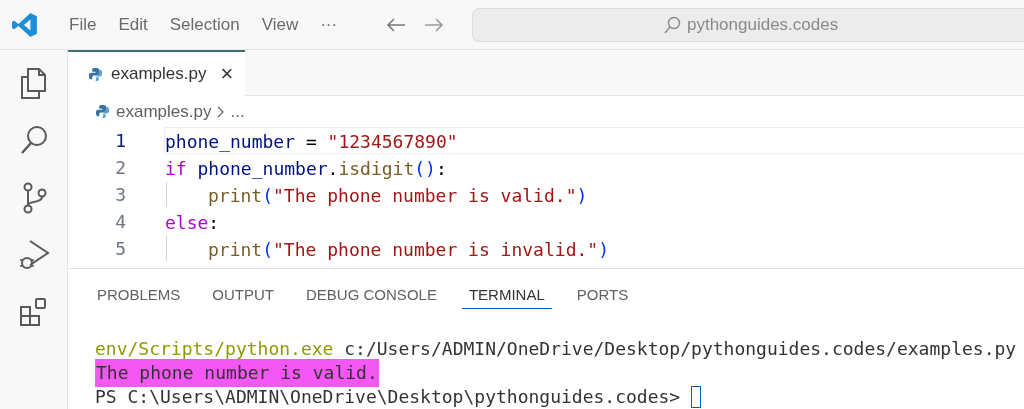  I want to click on menu-item: Selection, so click(204, 24).